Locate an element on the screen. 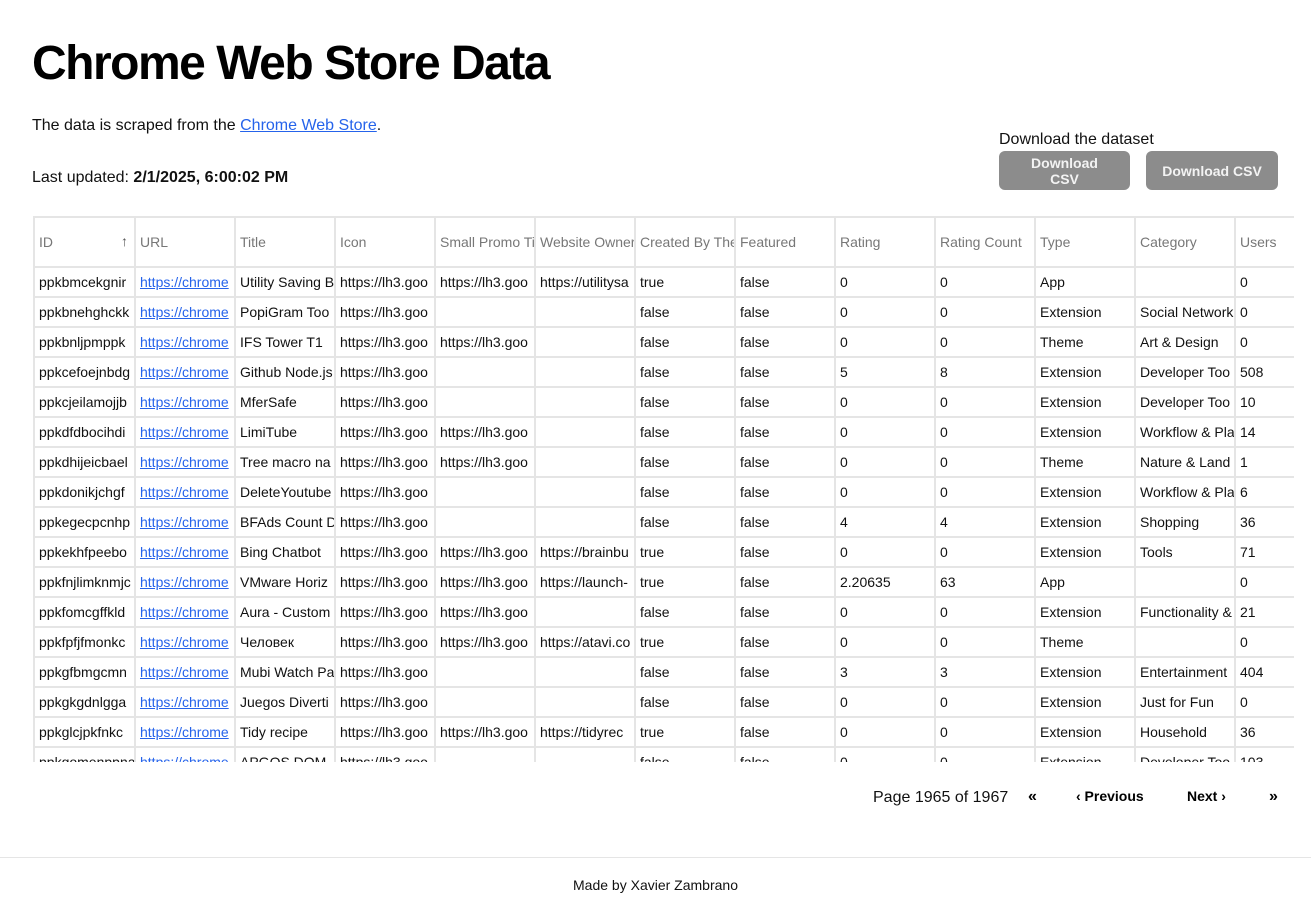 Image resolution: width=1311 pixels, height=909 pixels. column-header-id: ID ↑ is located at coordinates (85, 243).